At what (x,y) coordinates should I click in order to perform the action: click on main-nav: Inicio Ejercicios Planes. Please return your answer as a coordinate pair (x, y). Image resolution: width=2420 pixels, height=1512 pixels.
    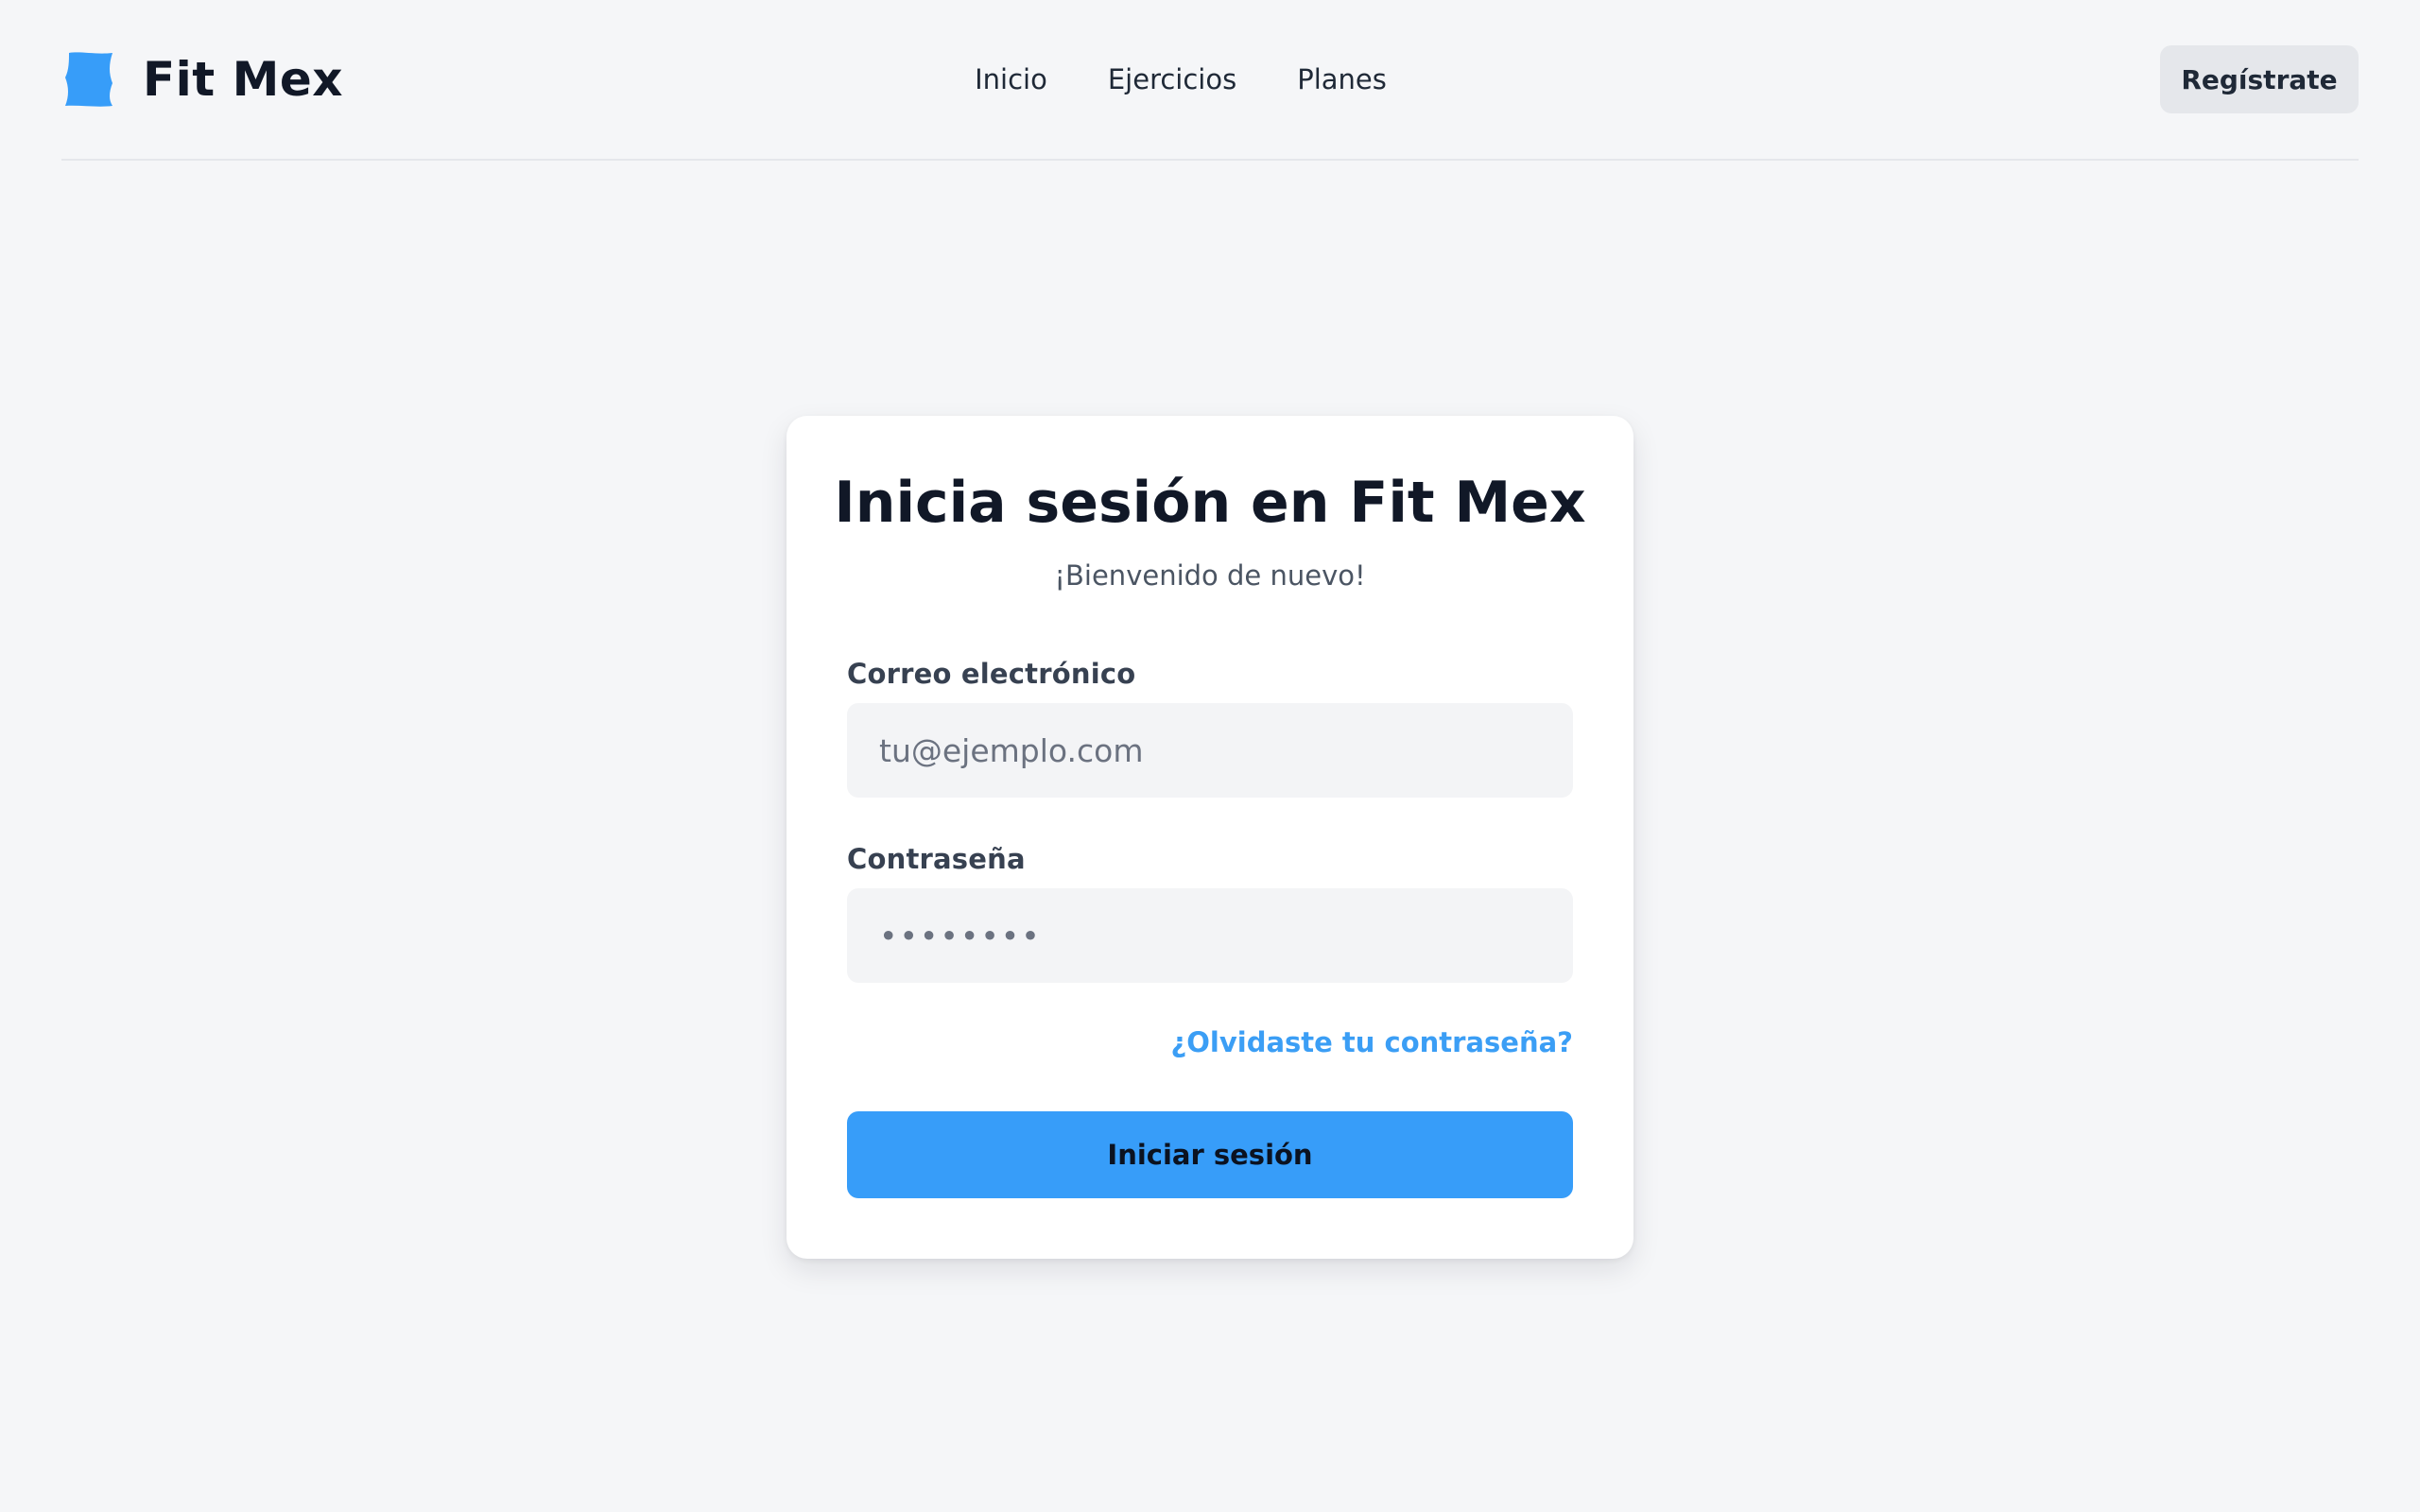
    Looking at the image, I should click on (1181, 79).